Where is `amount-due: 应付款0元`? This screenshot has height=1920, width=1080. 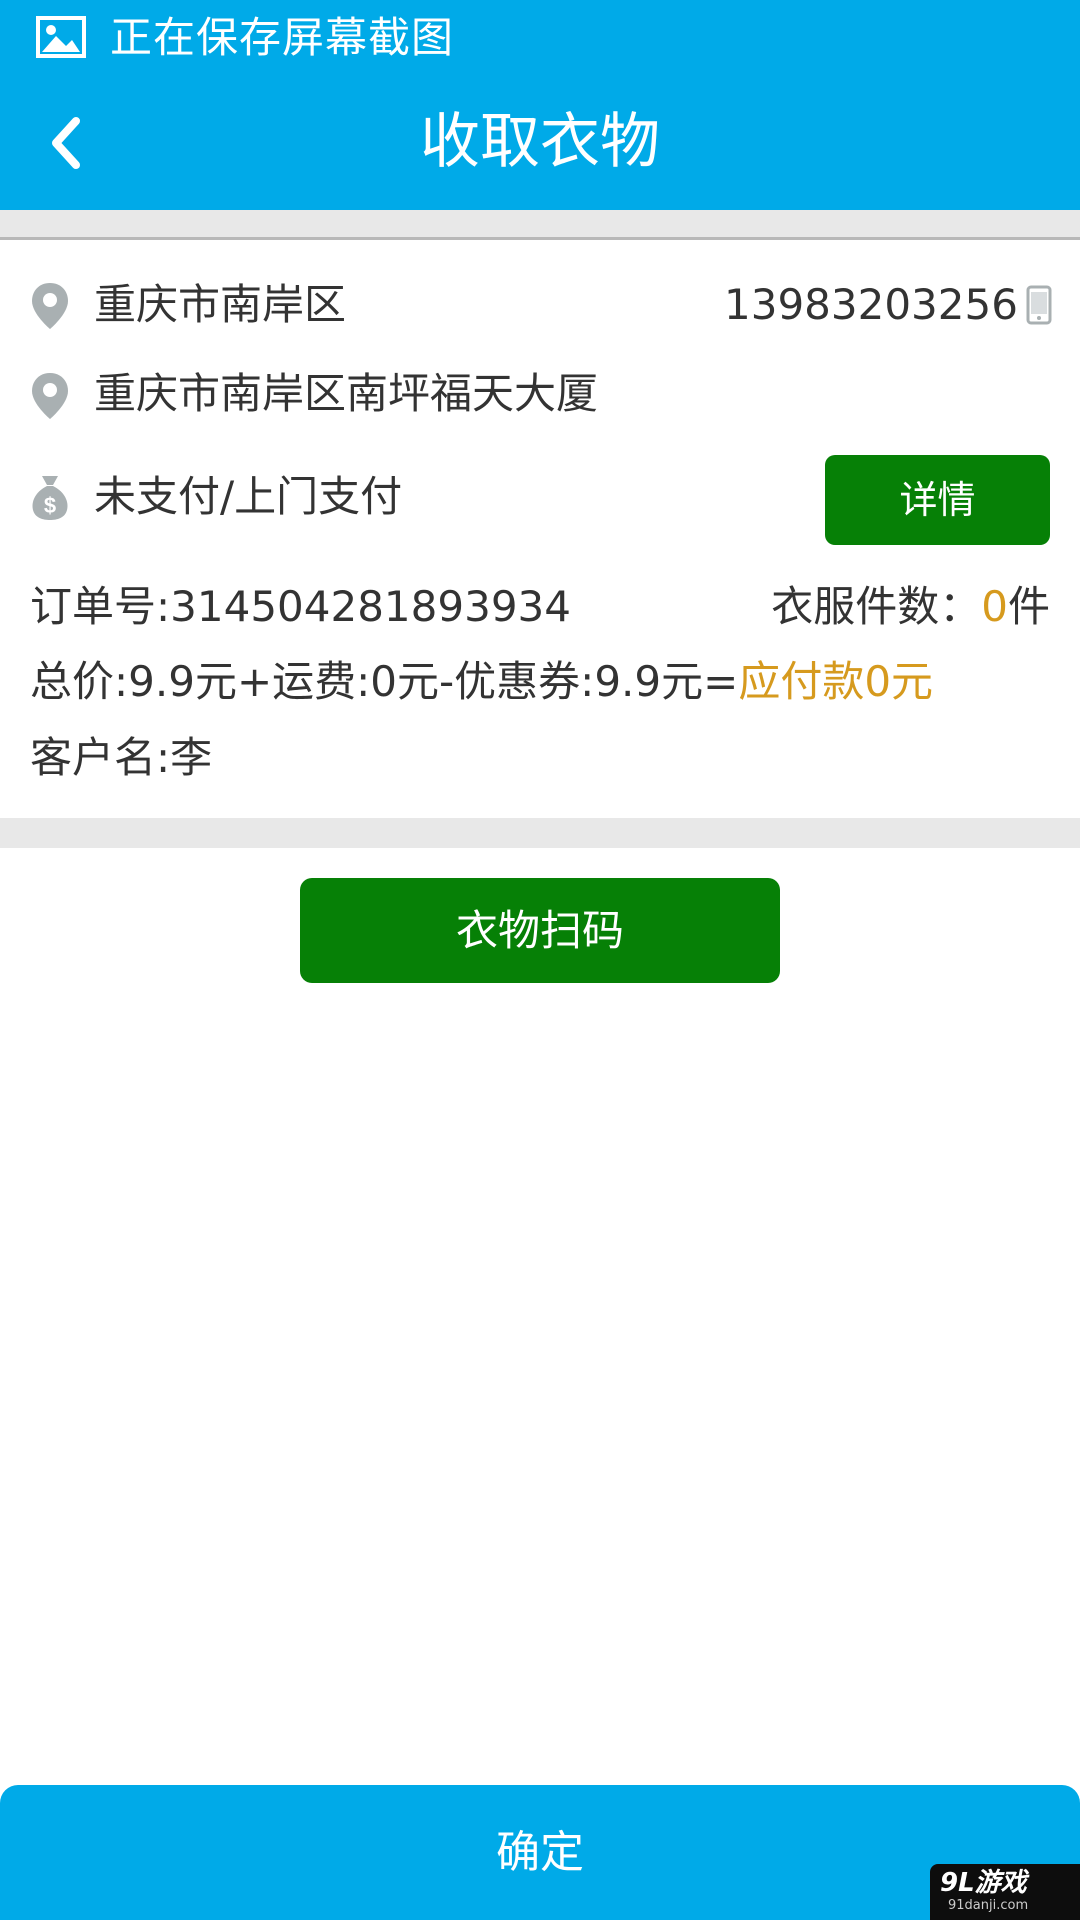
amount-due: 应付款0元 is located at coordinates (836, 681).